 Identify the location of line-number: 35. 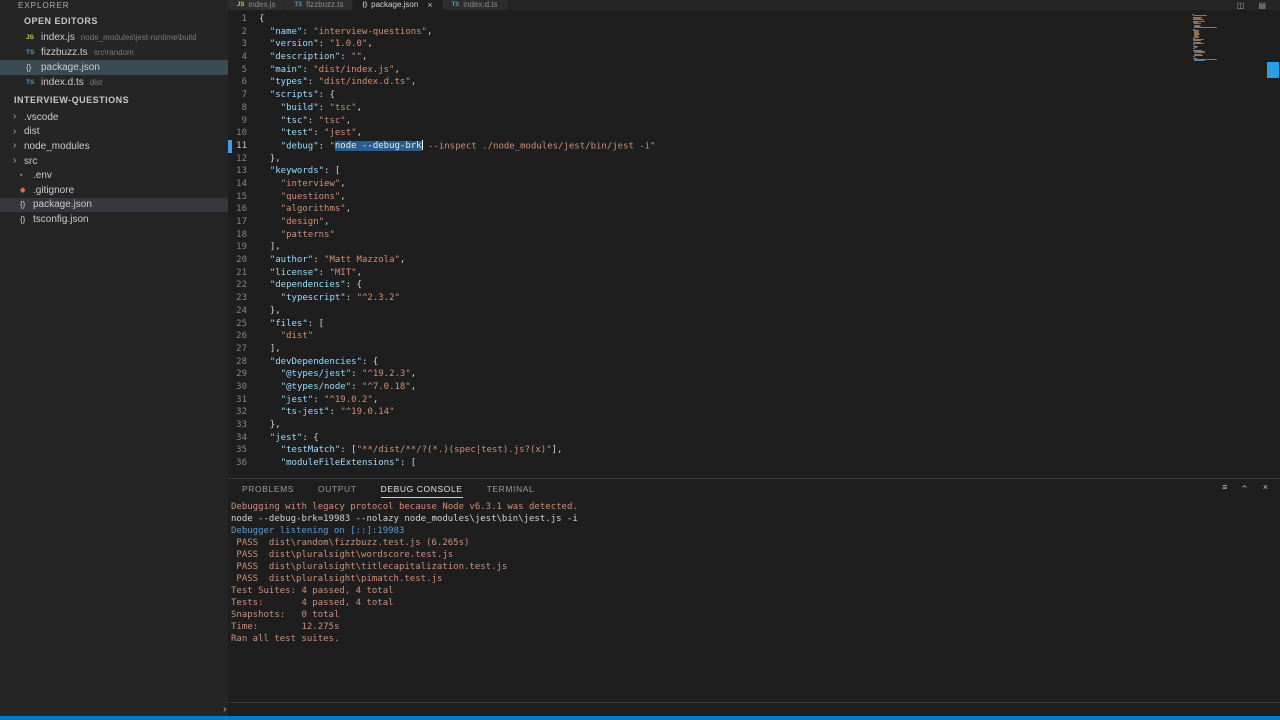
(241, 450).